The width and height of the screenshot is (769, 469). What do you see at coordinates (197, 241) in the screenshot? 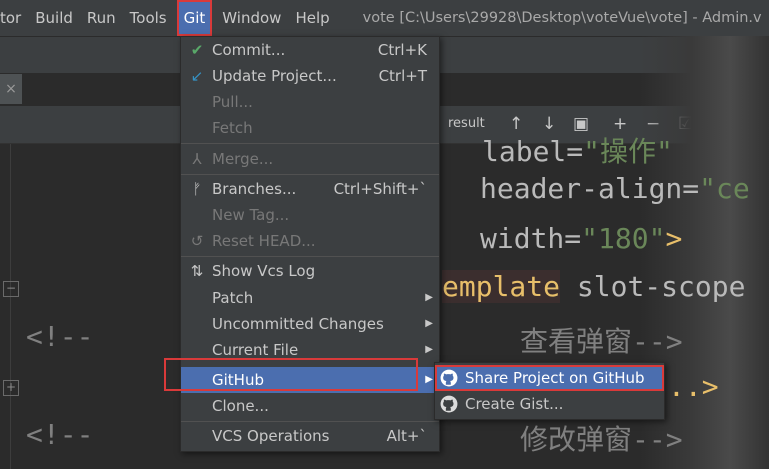
I see `undo-icon: ↺` at bounding box center [197, 241].